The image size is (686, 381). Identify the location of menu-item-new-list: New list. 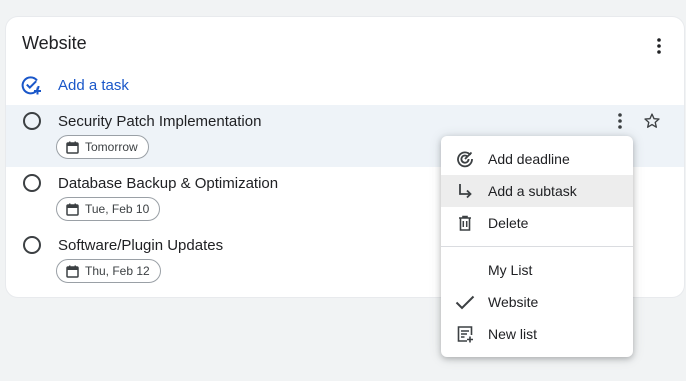
(537, 334).